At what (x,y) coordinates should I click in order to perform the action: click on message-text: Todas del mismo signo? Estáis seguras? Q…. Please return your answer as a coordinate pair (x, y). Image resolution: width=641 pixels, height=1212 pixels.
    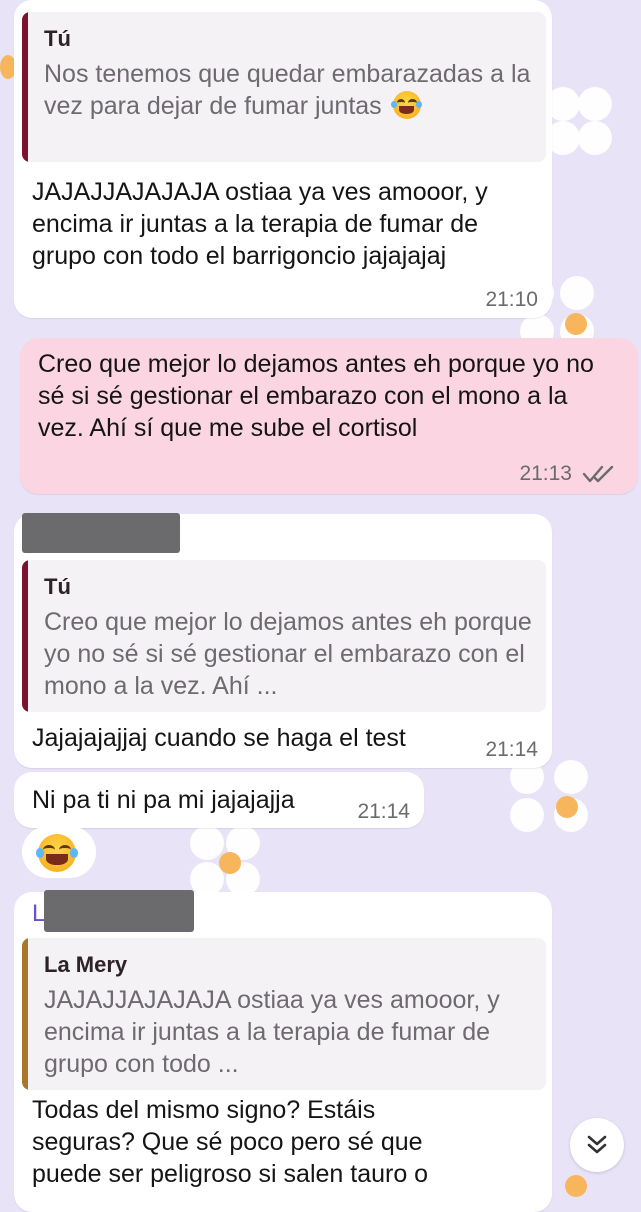
    Looking at the image, I should click on (230, 1142).